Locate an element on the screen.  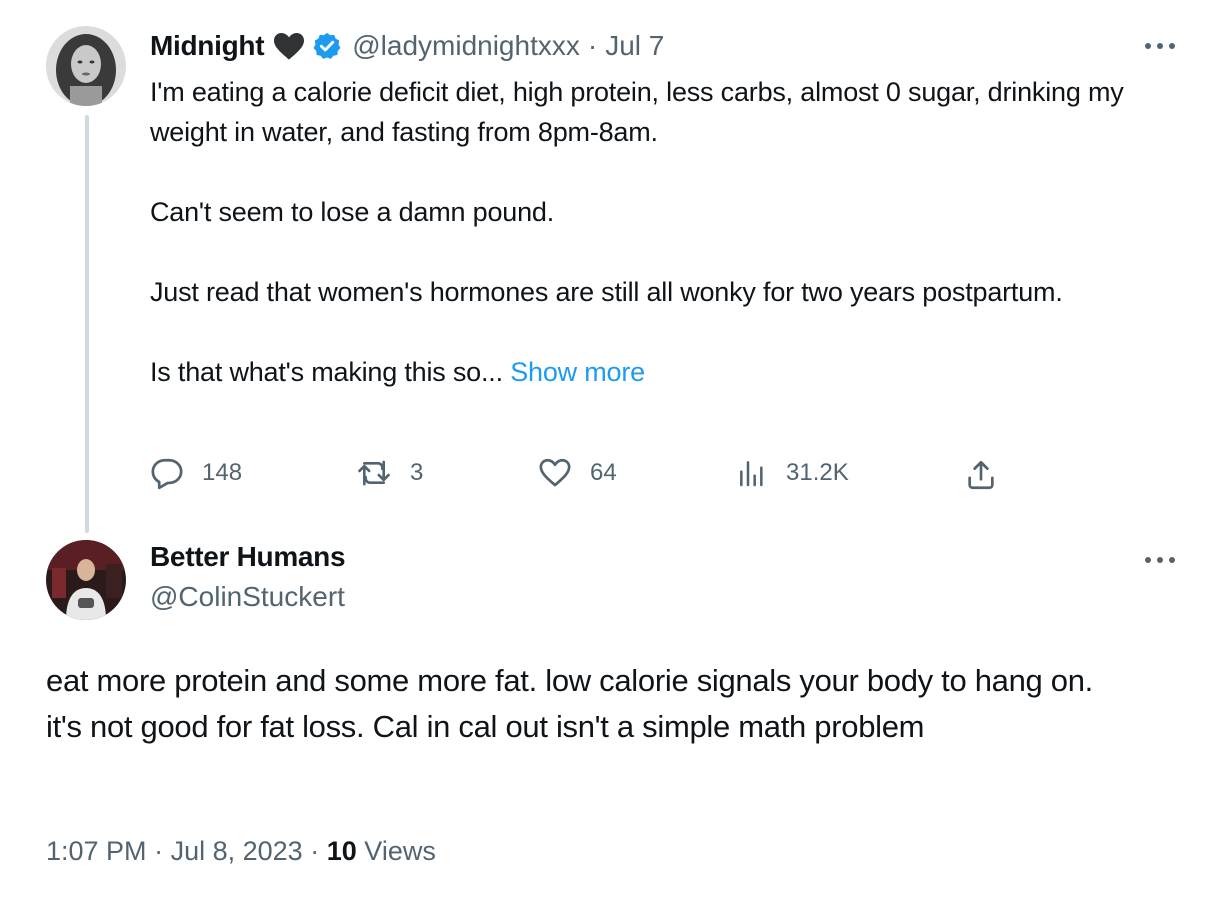
repost-button: 3 is located at coordinates (389, 473).